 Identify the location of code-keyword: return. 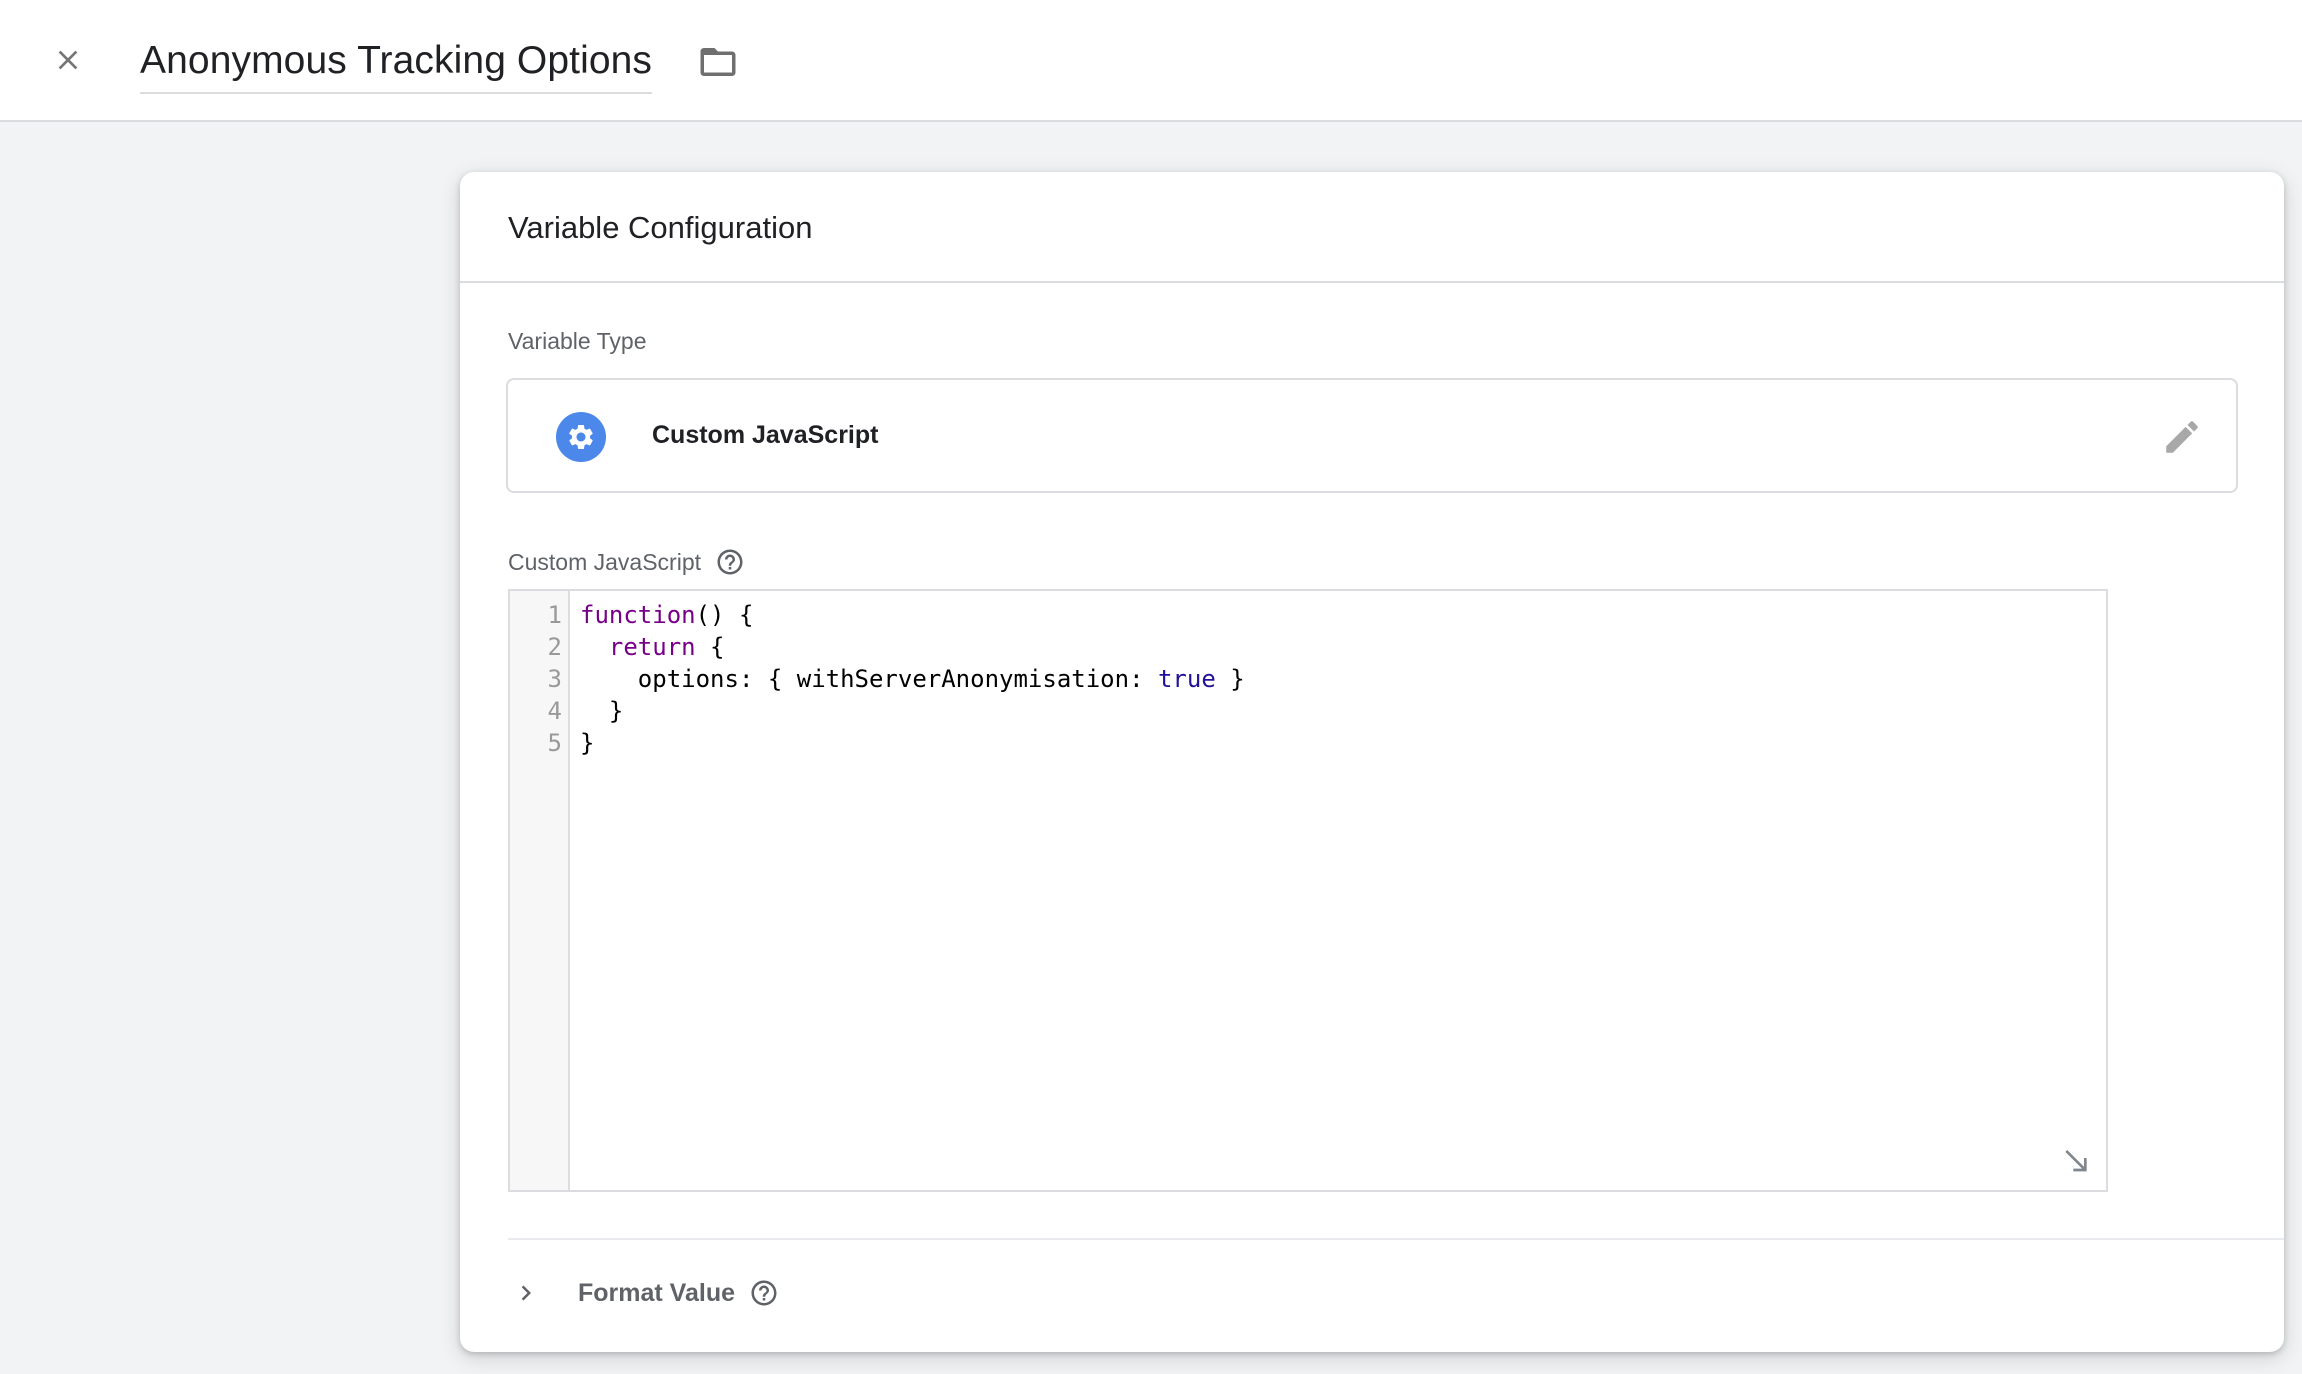
(652, 647).